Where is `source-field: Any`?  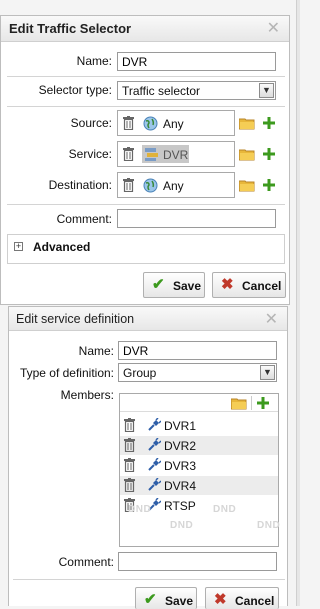
source-field: Any is located at coordinates (176, 123).